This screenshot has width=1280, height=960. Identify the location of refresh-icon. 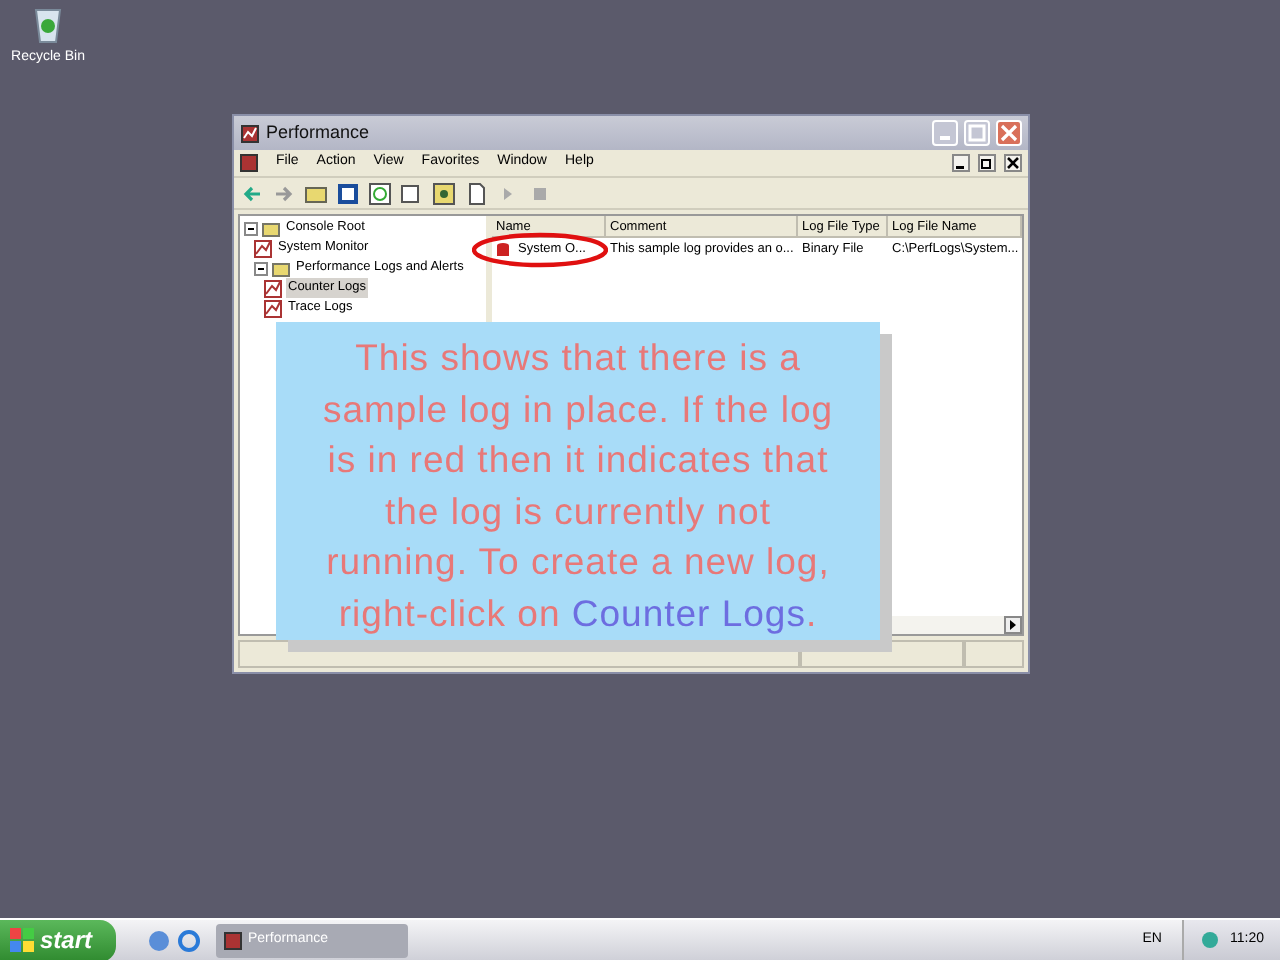
(380, 193).